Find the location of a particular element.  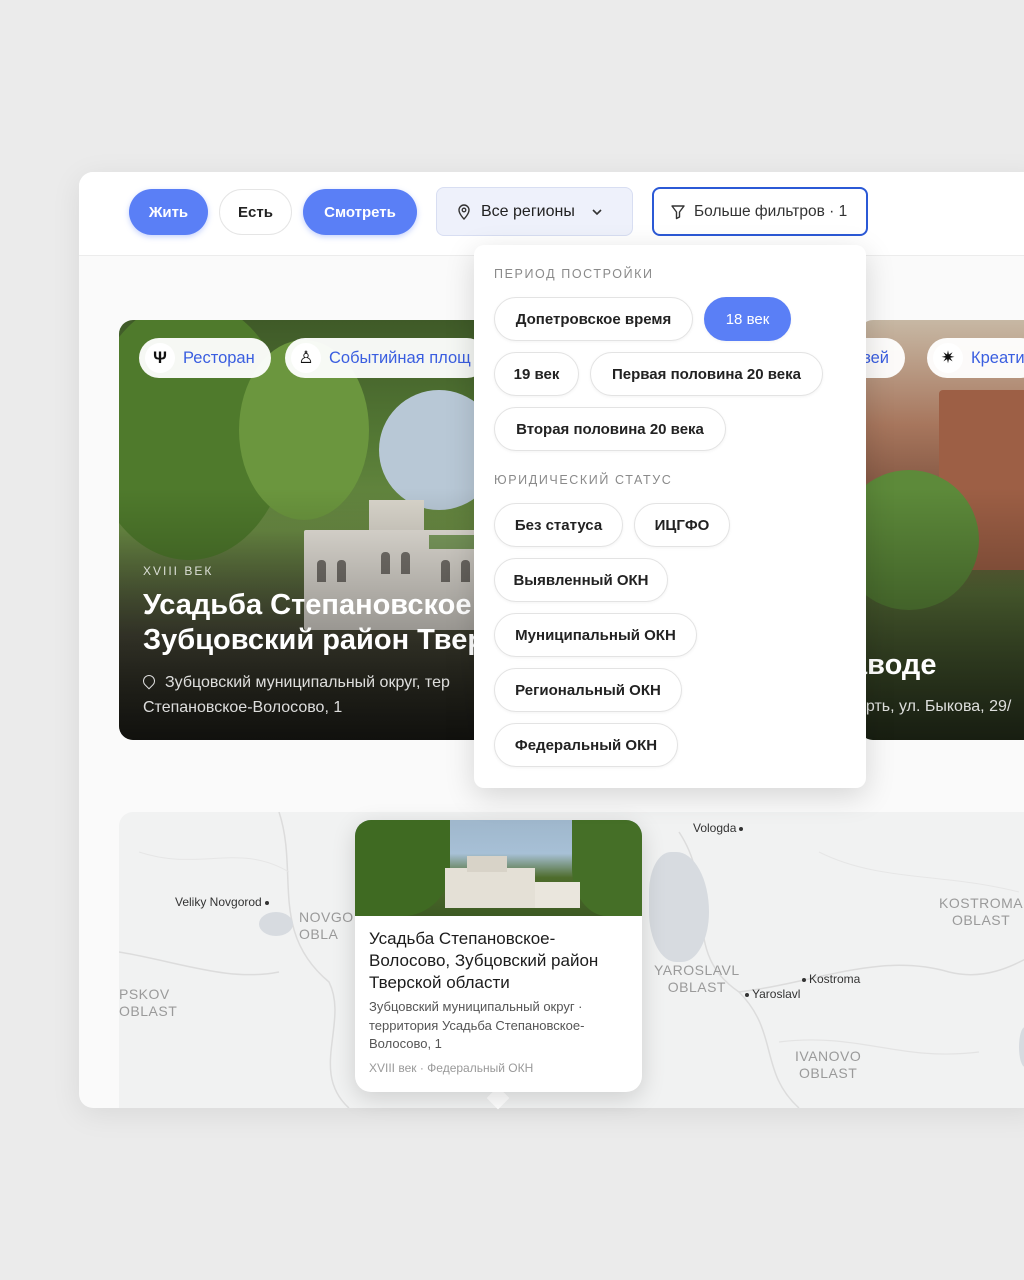

filter-funnel-icon is located at coordinates (678, 211).